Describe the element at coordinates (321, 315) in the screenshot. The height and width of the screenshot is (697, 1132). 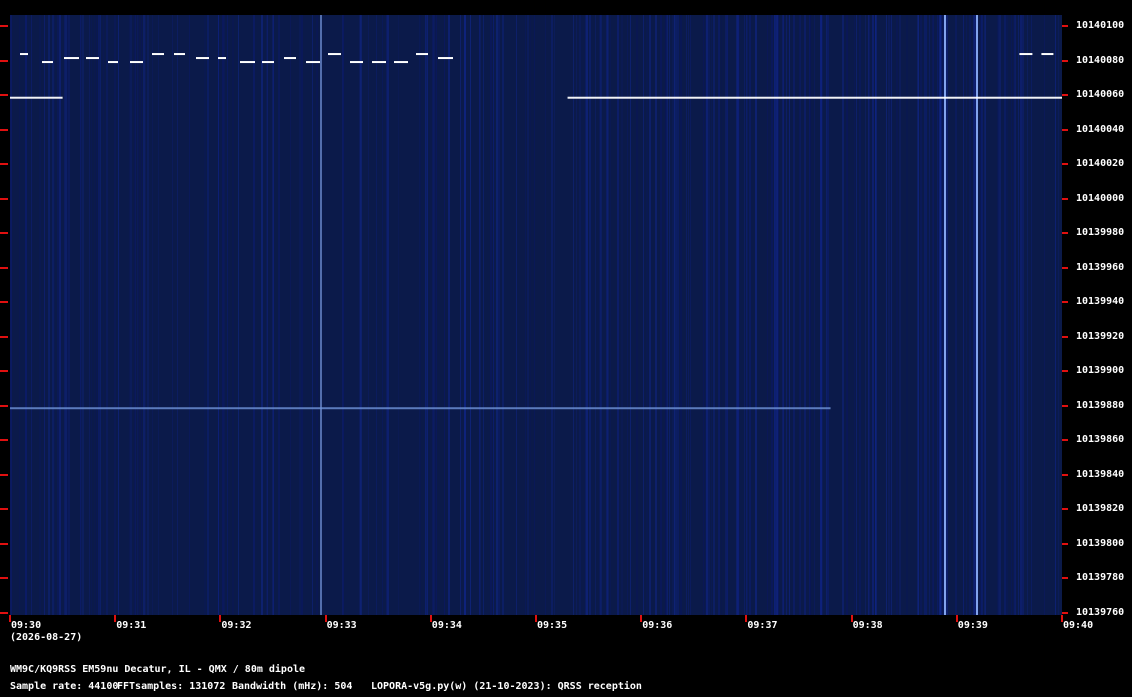
I see `interference-line` at that location.